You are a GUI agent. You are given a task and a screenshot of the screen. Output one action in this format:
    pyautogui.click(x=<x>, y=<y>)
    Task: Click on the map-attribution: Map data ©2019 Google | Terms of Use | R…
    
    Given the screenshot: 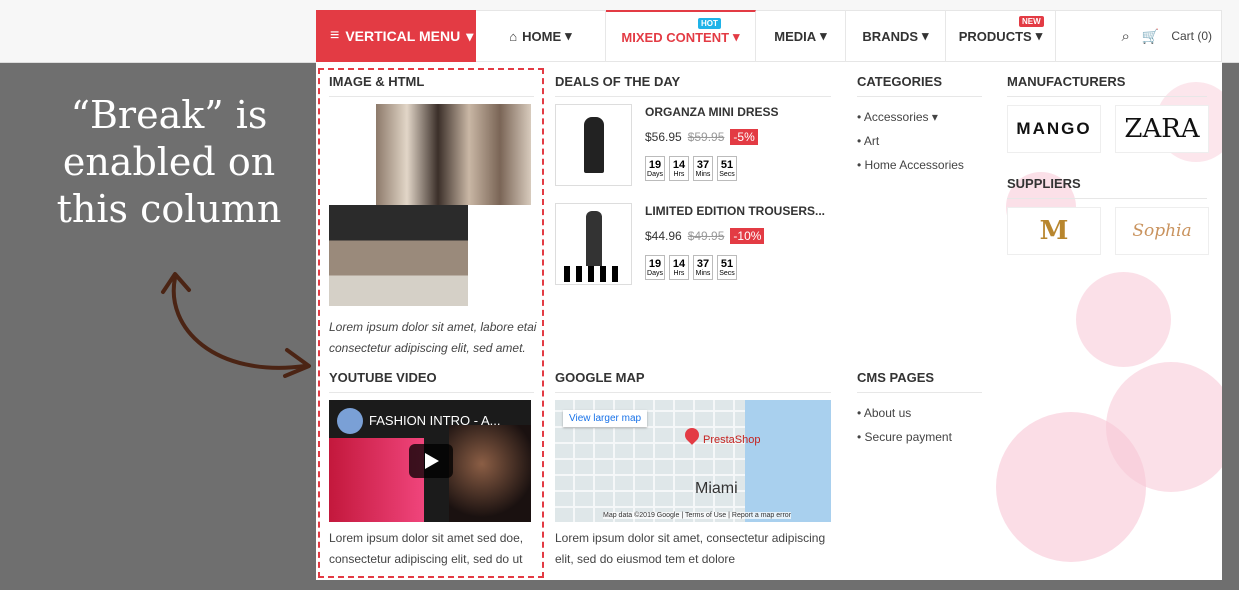 What is the action you would take?
    pyautogui.click(x=697, y=515)
    